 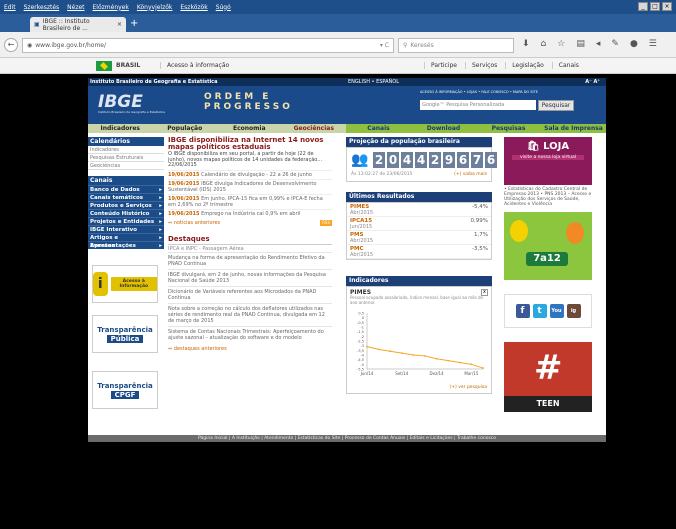 I want to click on gov-link-participe: Participe, so click(x=440, y=65).